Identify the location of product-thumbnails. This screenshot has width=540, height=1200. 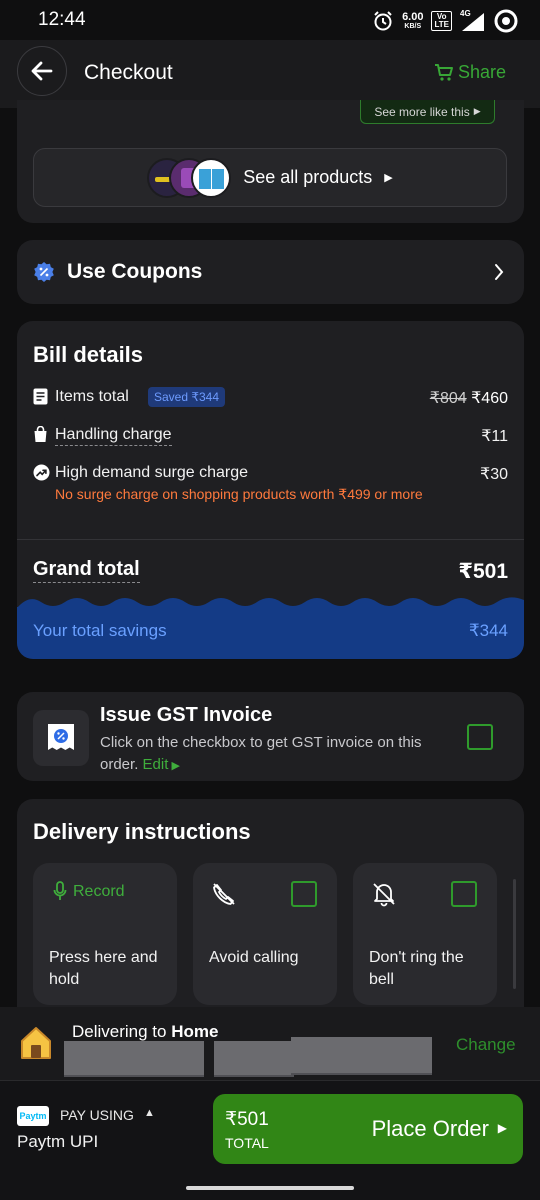
(189, 178).